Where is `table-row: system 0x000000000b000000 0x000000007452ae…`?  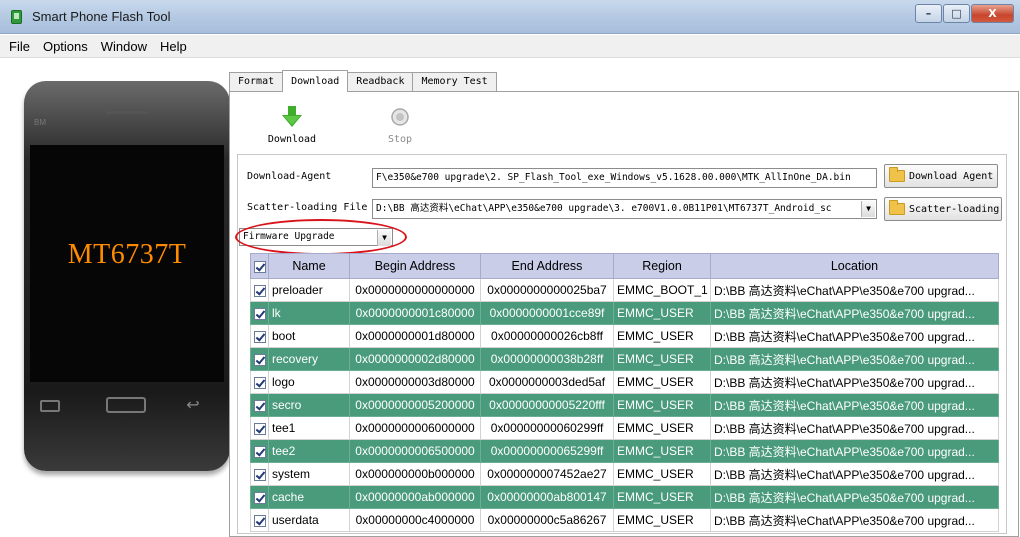
table-row: system 0x000000000b000000 0x000000007452ae… is located at coordinates (624, 474).